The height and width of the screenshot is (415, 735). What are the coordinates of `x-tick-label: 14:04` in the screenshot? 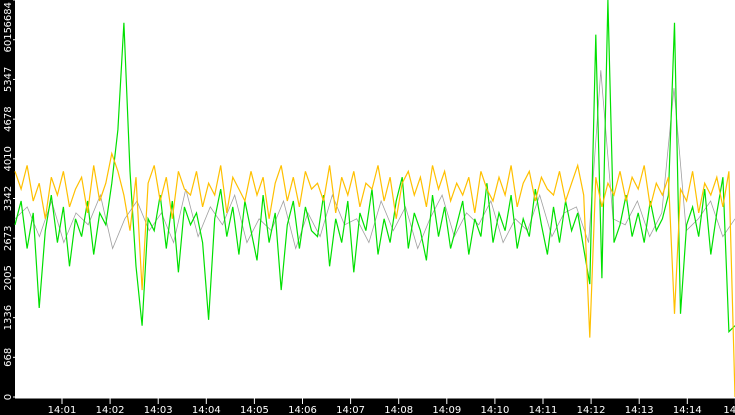 It's located at (206, 410).